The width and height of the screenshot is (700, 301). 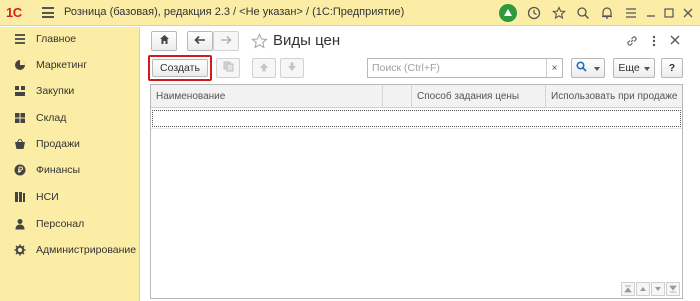 What do you see at coordinates (70, 197) in the screenshot?
I see `sidebar-item-nsi: НСИ` at bounding box center [70, 197].